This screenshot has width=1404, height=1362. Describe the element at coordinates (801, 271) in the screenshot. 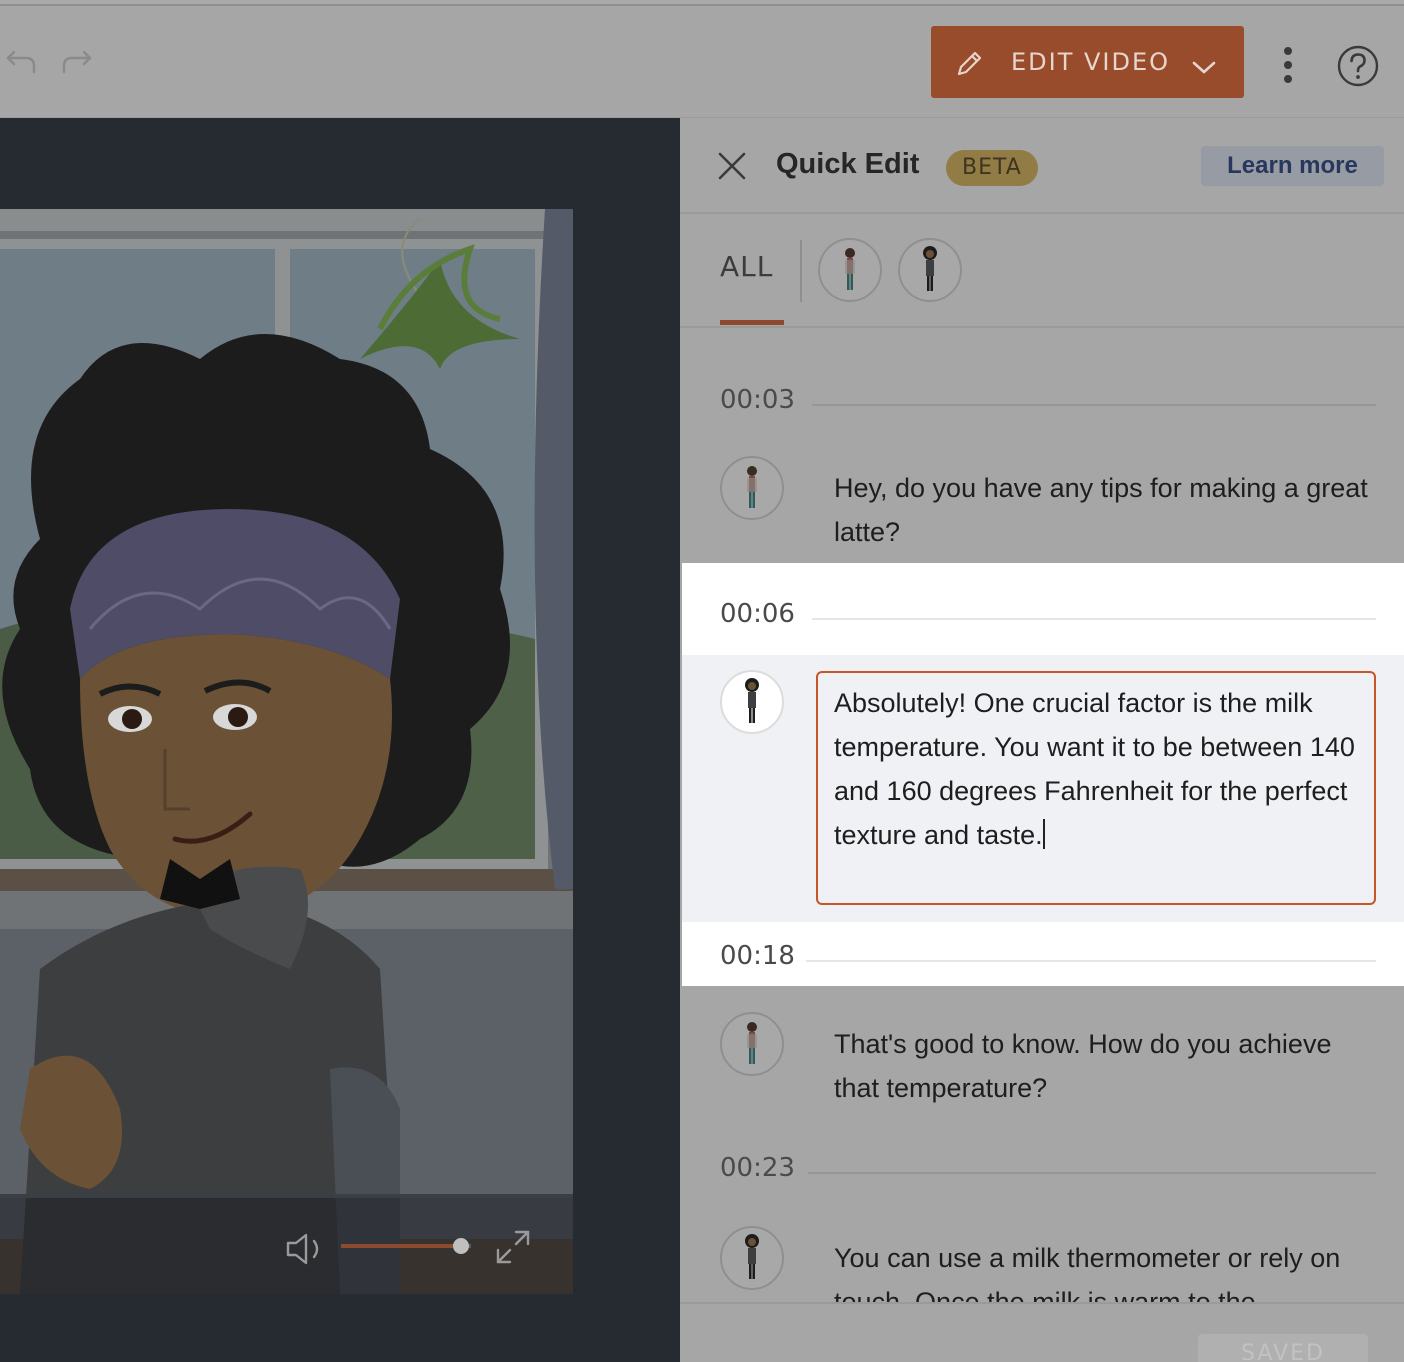

I see `filter-divider` at that location.